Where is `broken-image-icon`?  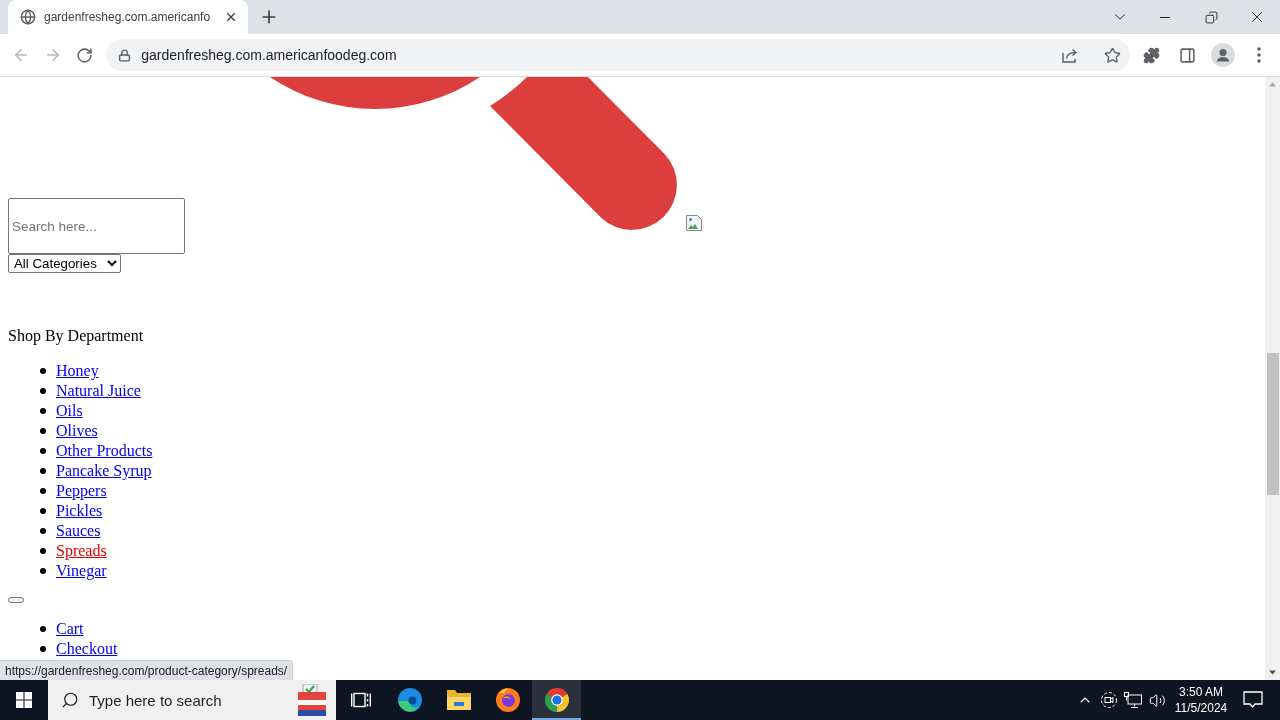 broken-image-icon is located at coordinates (694, 223).